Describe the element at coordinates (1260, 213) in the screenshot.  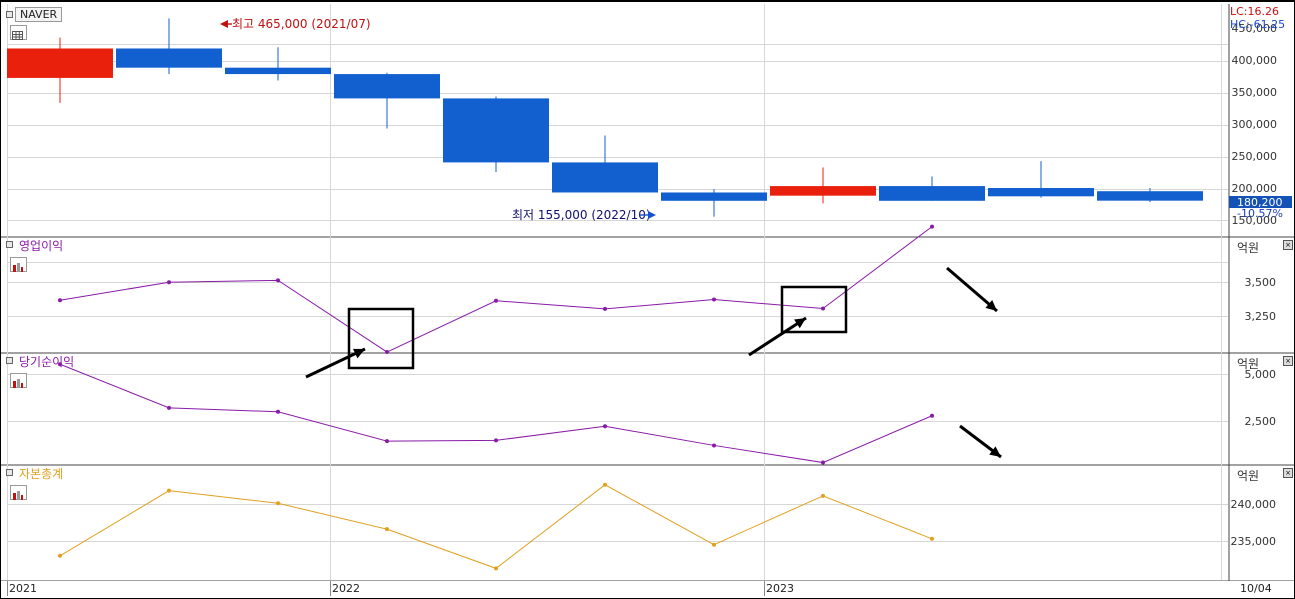
I see `change-pct-label: -10.57%` at that location.